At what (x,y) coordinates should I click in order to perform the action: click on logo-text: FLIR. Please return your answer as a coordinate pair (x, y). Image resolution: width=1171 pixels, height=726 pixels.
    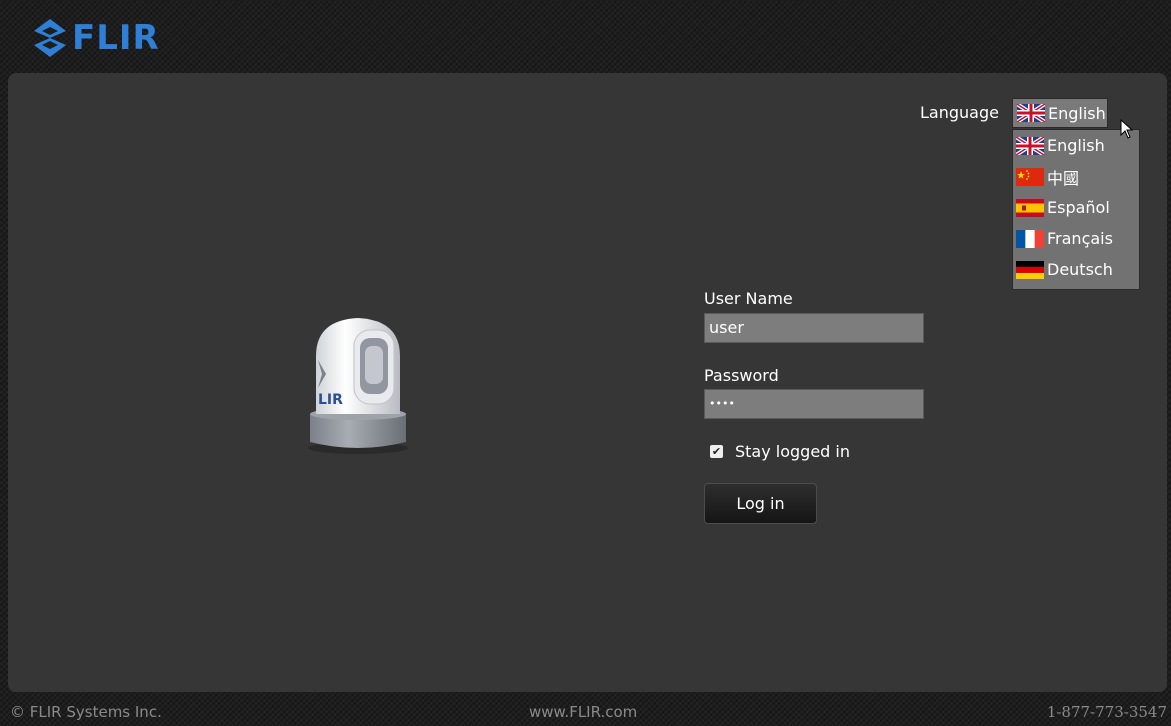
    Looking at the image, I should click on (116, 38).